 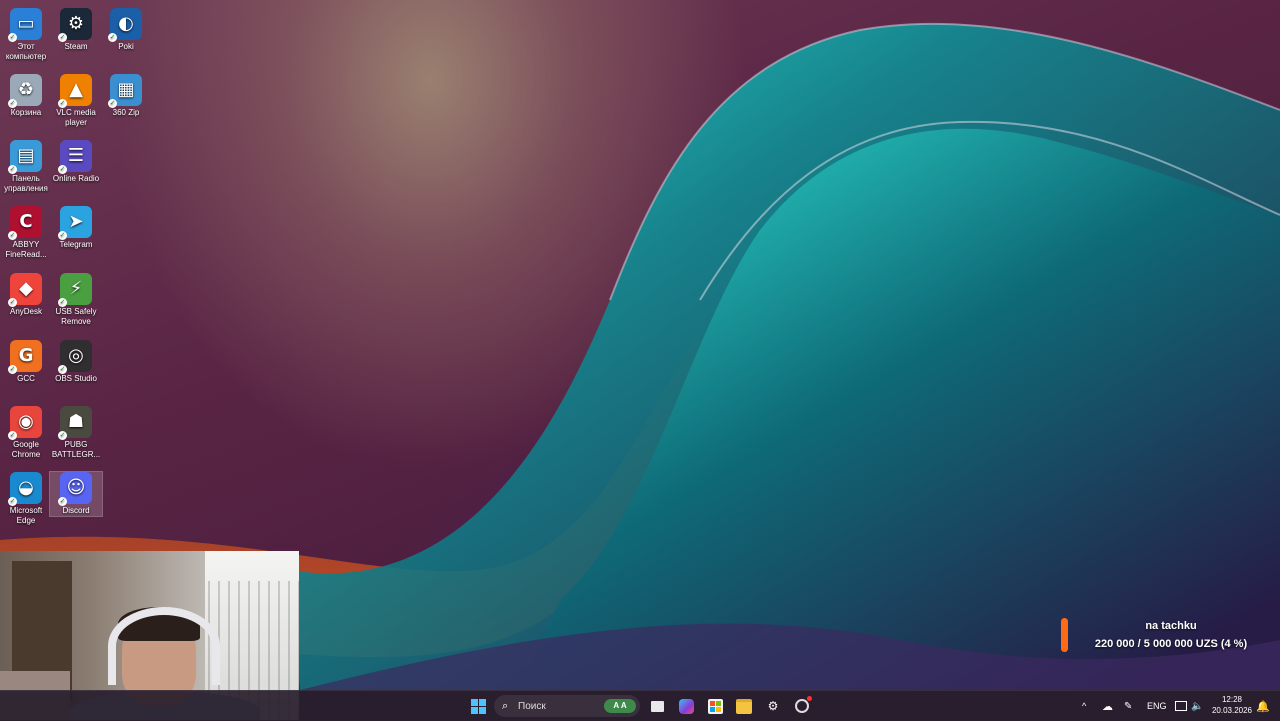 I want to click on tray-volume: 🔈, so click(x=1197, y=706).